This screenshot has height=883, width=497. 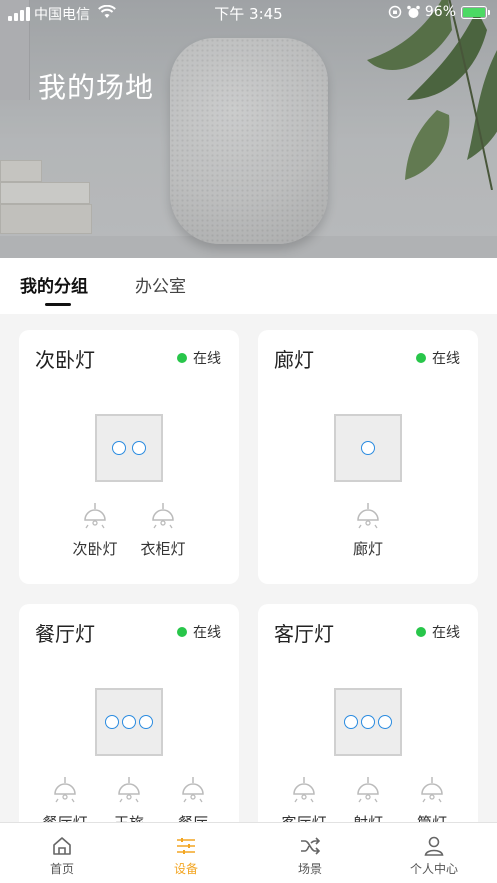 I want to click on shuffle-icon, so click(x=311, y=846).